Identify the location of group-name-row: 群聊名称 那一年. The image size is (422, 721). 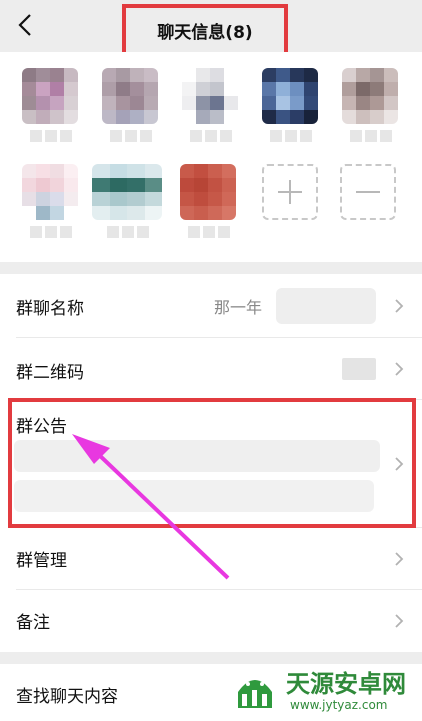
(211, 306).